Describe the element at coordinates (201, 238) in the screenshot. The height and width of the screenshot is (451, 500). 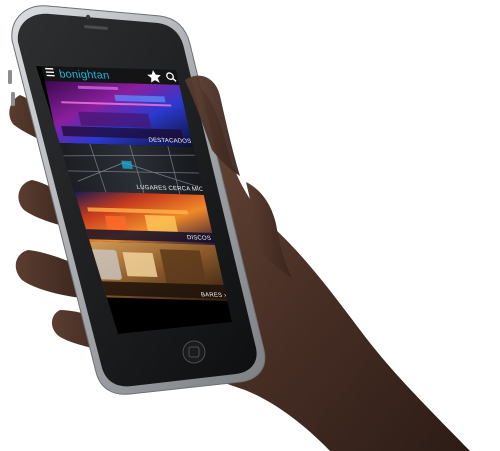
I see `tile-label-discos: DISCOS ›` at that location.